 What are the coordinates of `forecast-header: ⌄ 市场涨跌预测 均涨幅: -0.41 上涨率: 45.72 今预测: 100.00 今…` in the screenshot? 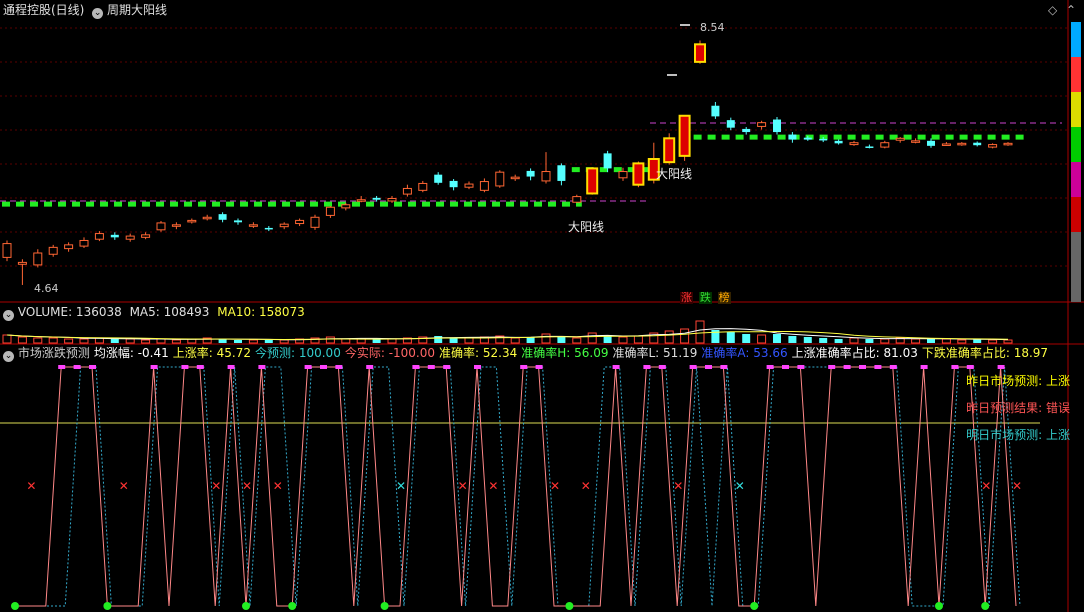 It's located at (527, 354).